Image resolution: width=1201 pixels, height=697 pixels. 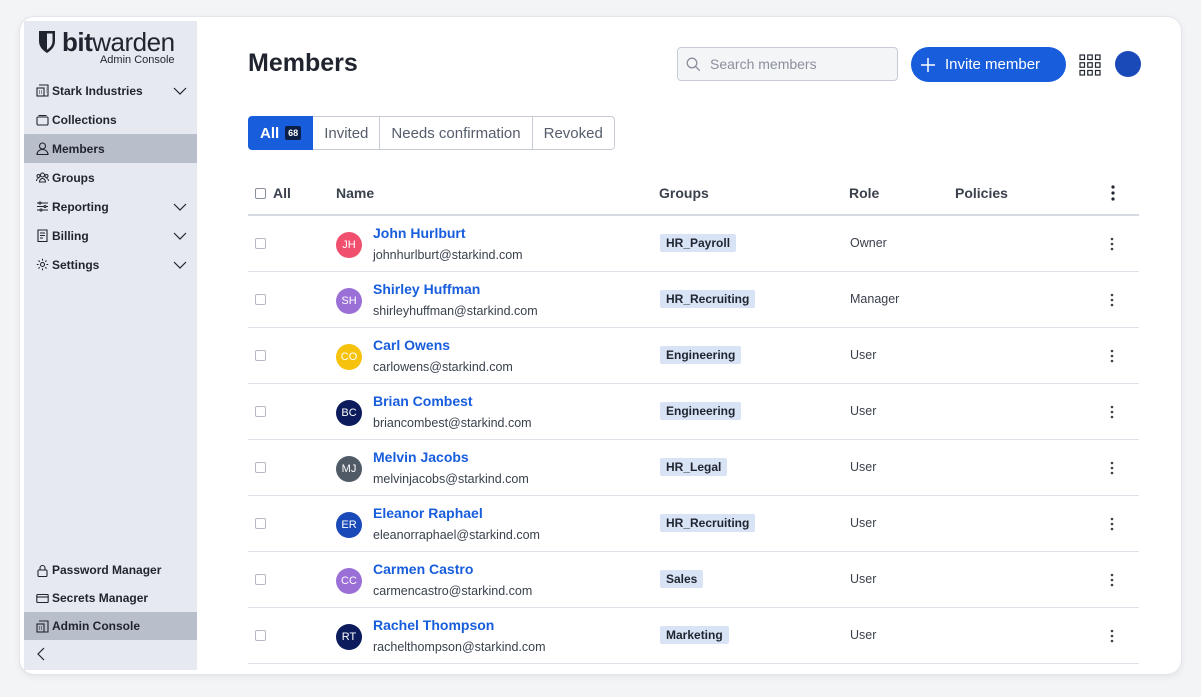 I want to click on sidebar-item-members: Members, so click(x=110, y=148).